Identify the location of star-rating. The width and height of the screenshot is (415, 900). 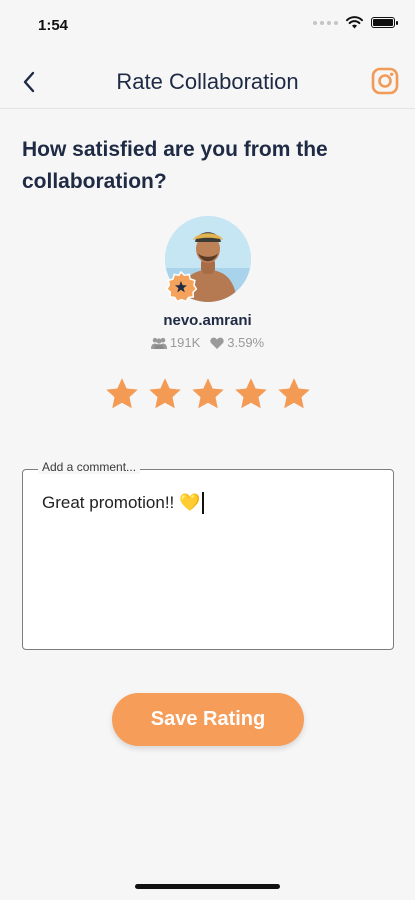
(207, 394).